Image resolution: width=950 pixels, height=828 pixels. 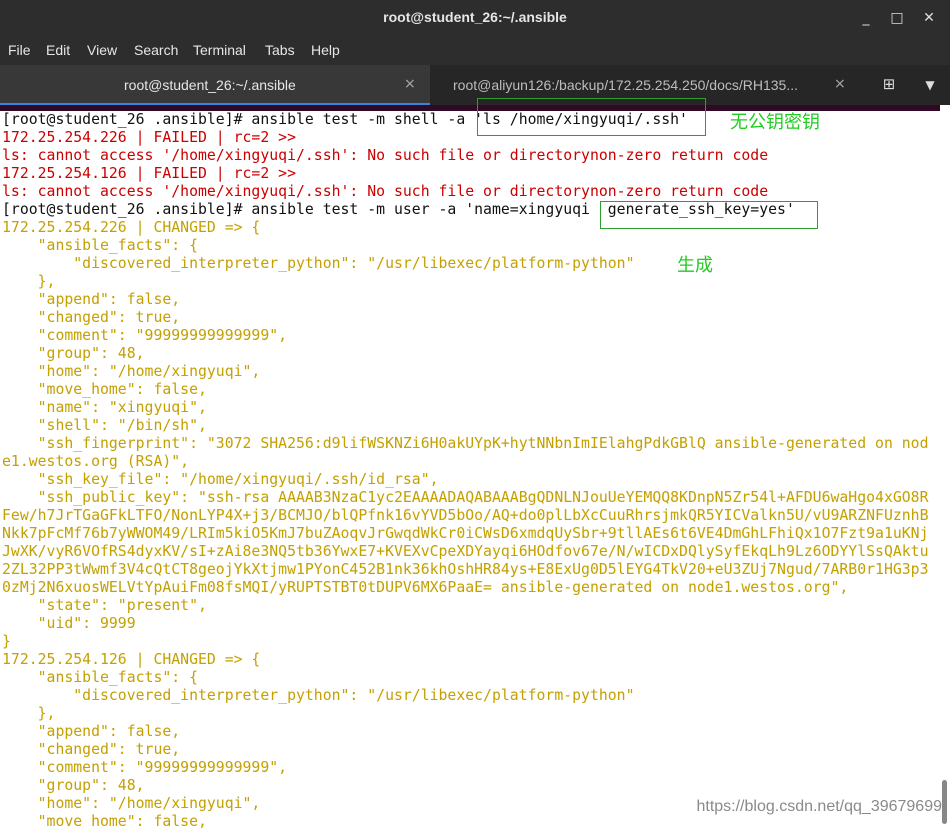 I want to click on tab-student26: root@student_26:~/.ansible ×, so click(x=215, y=85).